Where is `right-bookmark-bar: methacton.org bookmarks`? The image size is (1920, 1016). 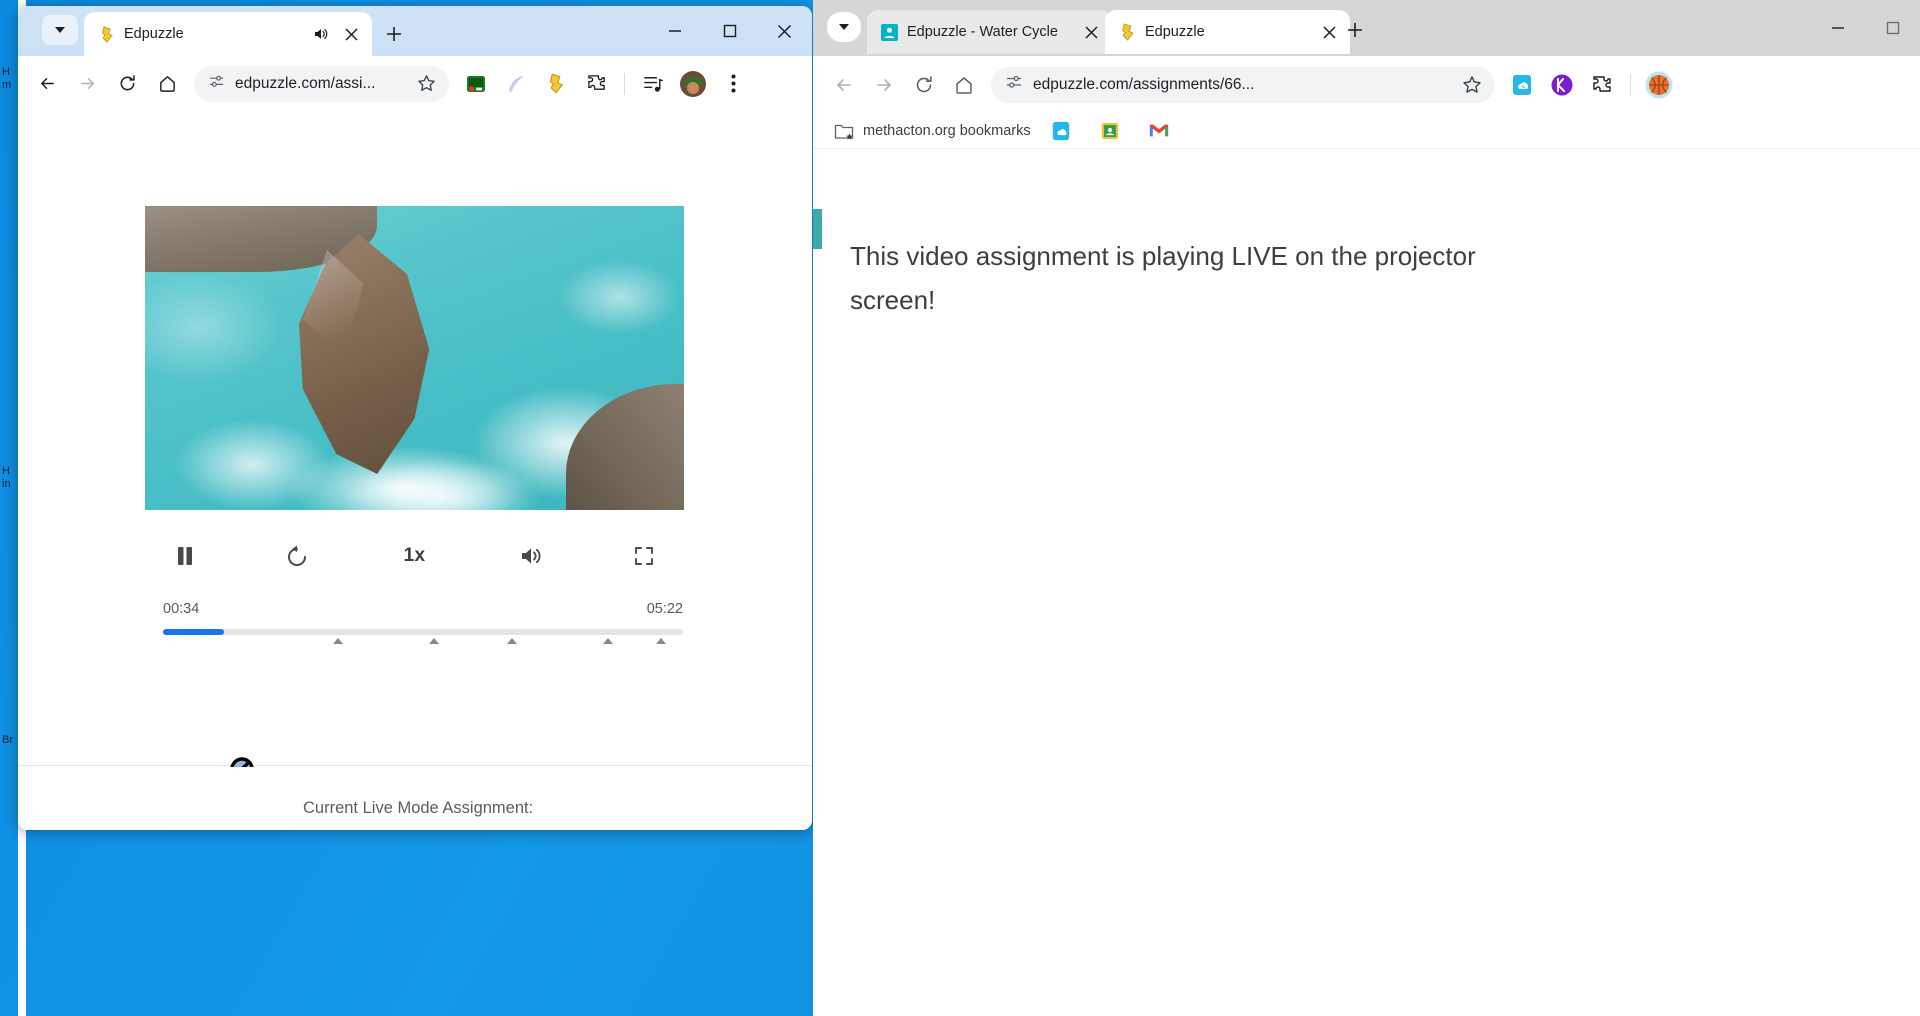 right-bookmark-bar: methacton.org bookmarks is located at coordinates (1366, 131).